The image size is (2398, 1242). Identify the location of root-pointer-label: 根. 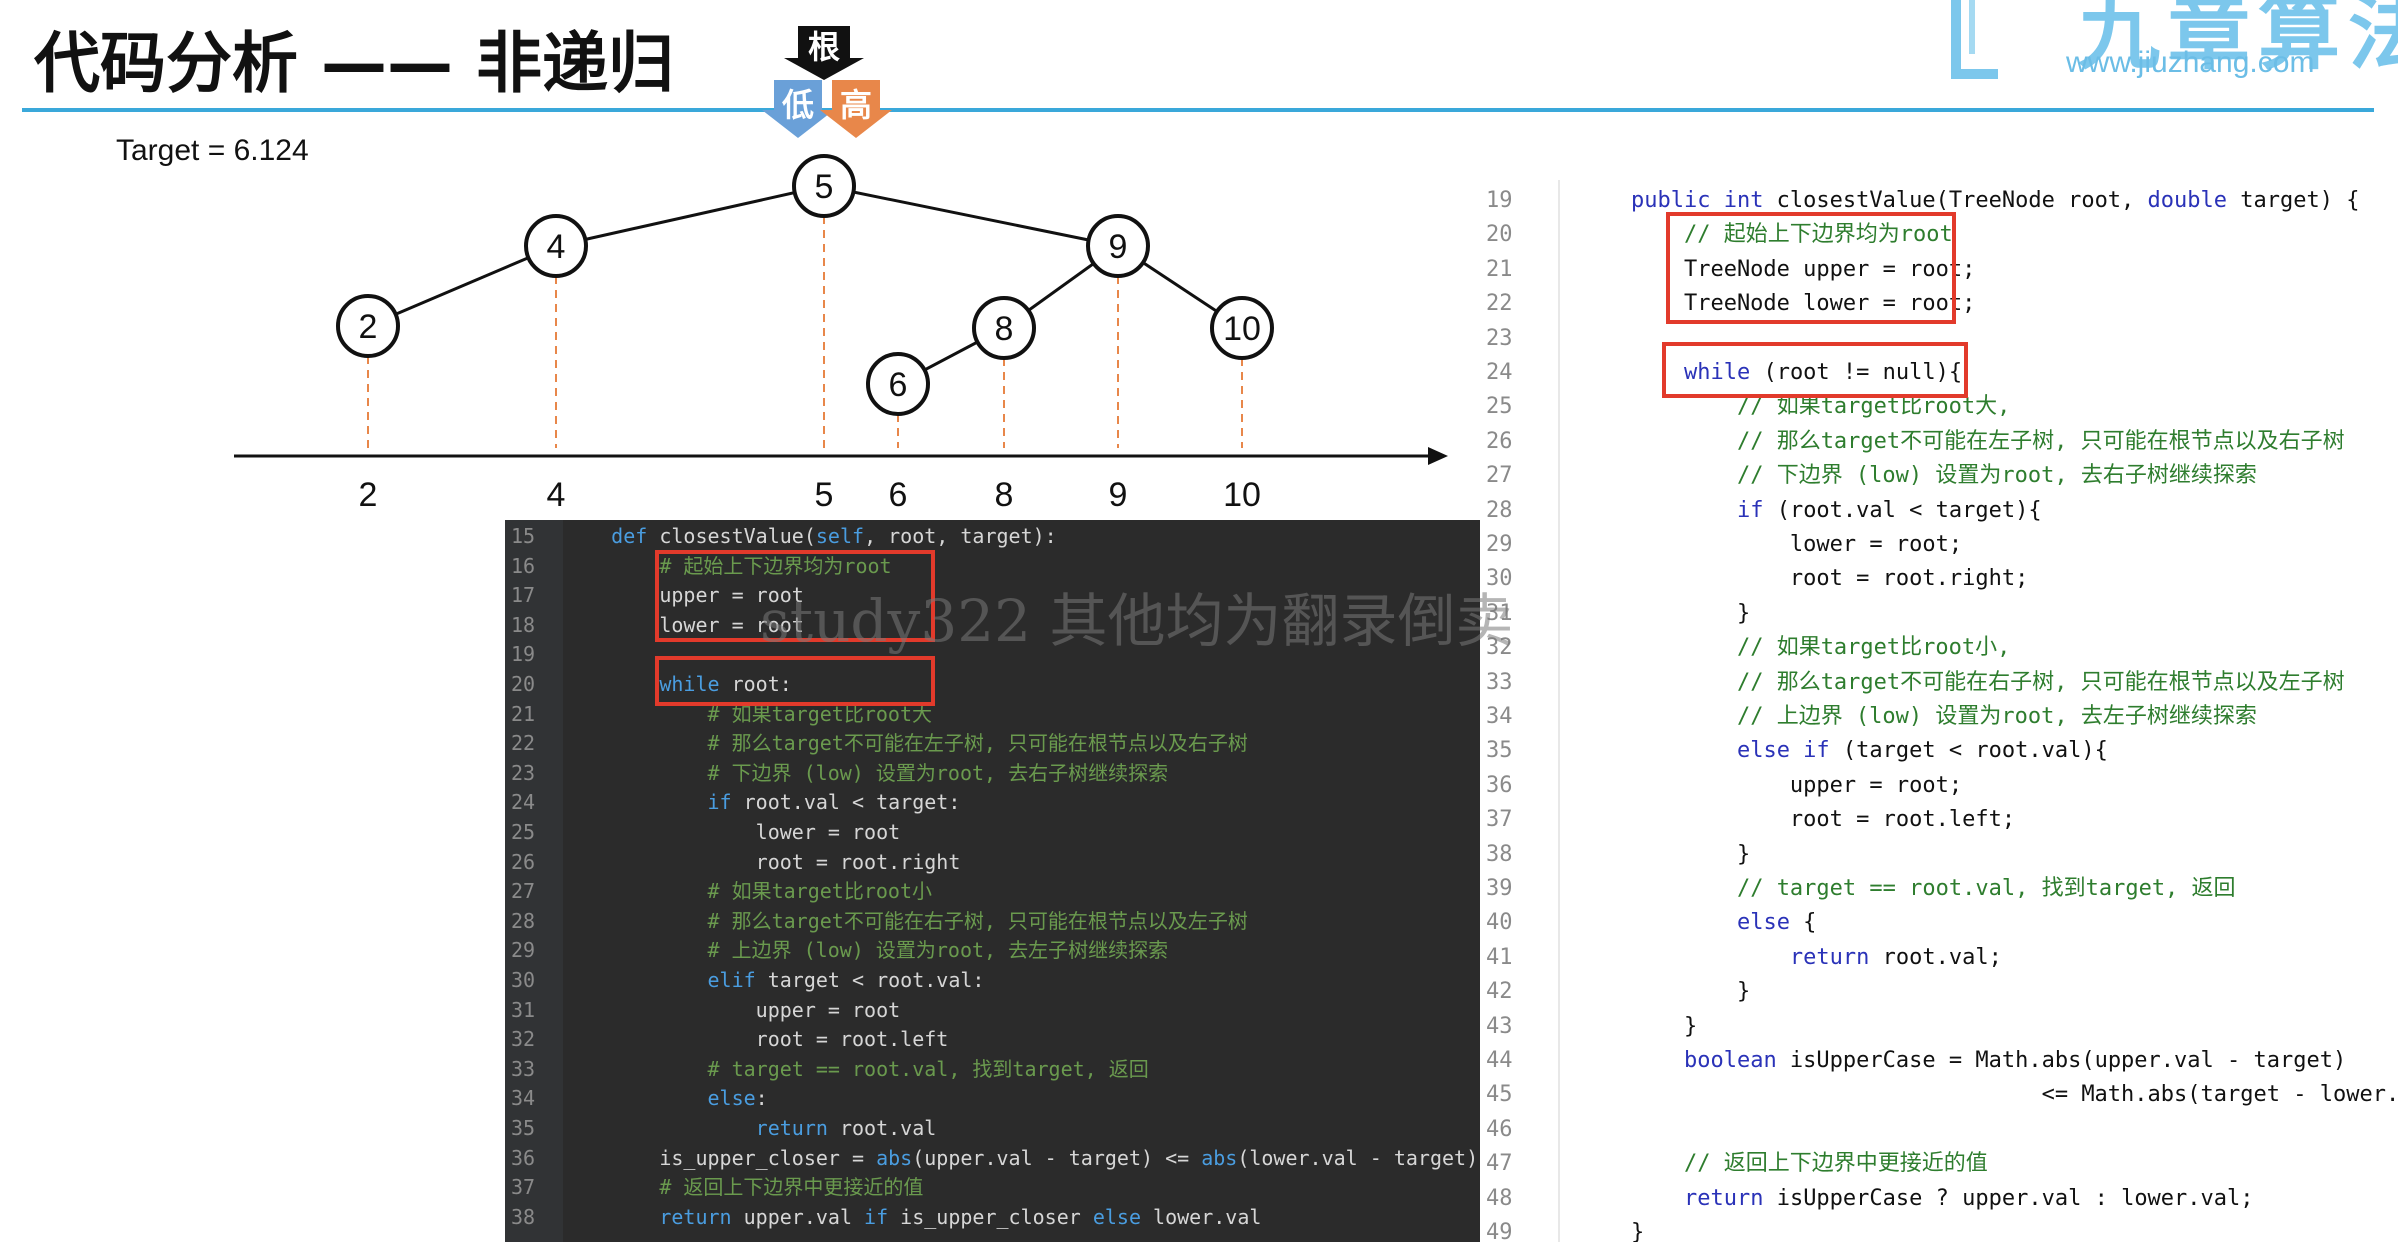
(824, 47).